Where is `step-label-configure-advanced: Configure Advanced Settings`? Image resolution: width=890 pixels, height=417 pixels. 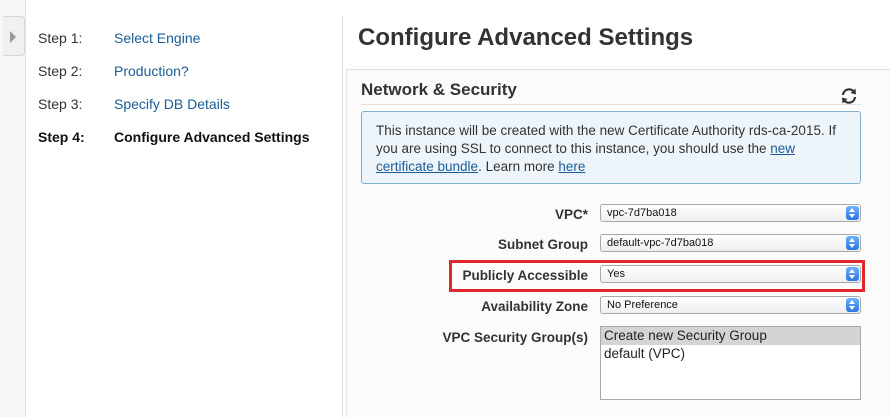 step-label-configure-advanced: Configure Advanced Settings is located at coordinates (212, 137).